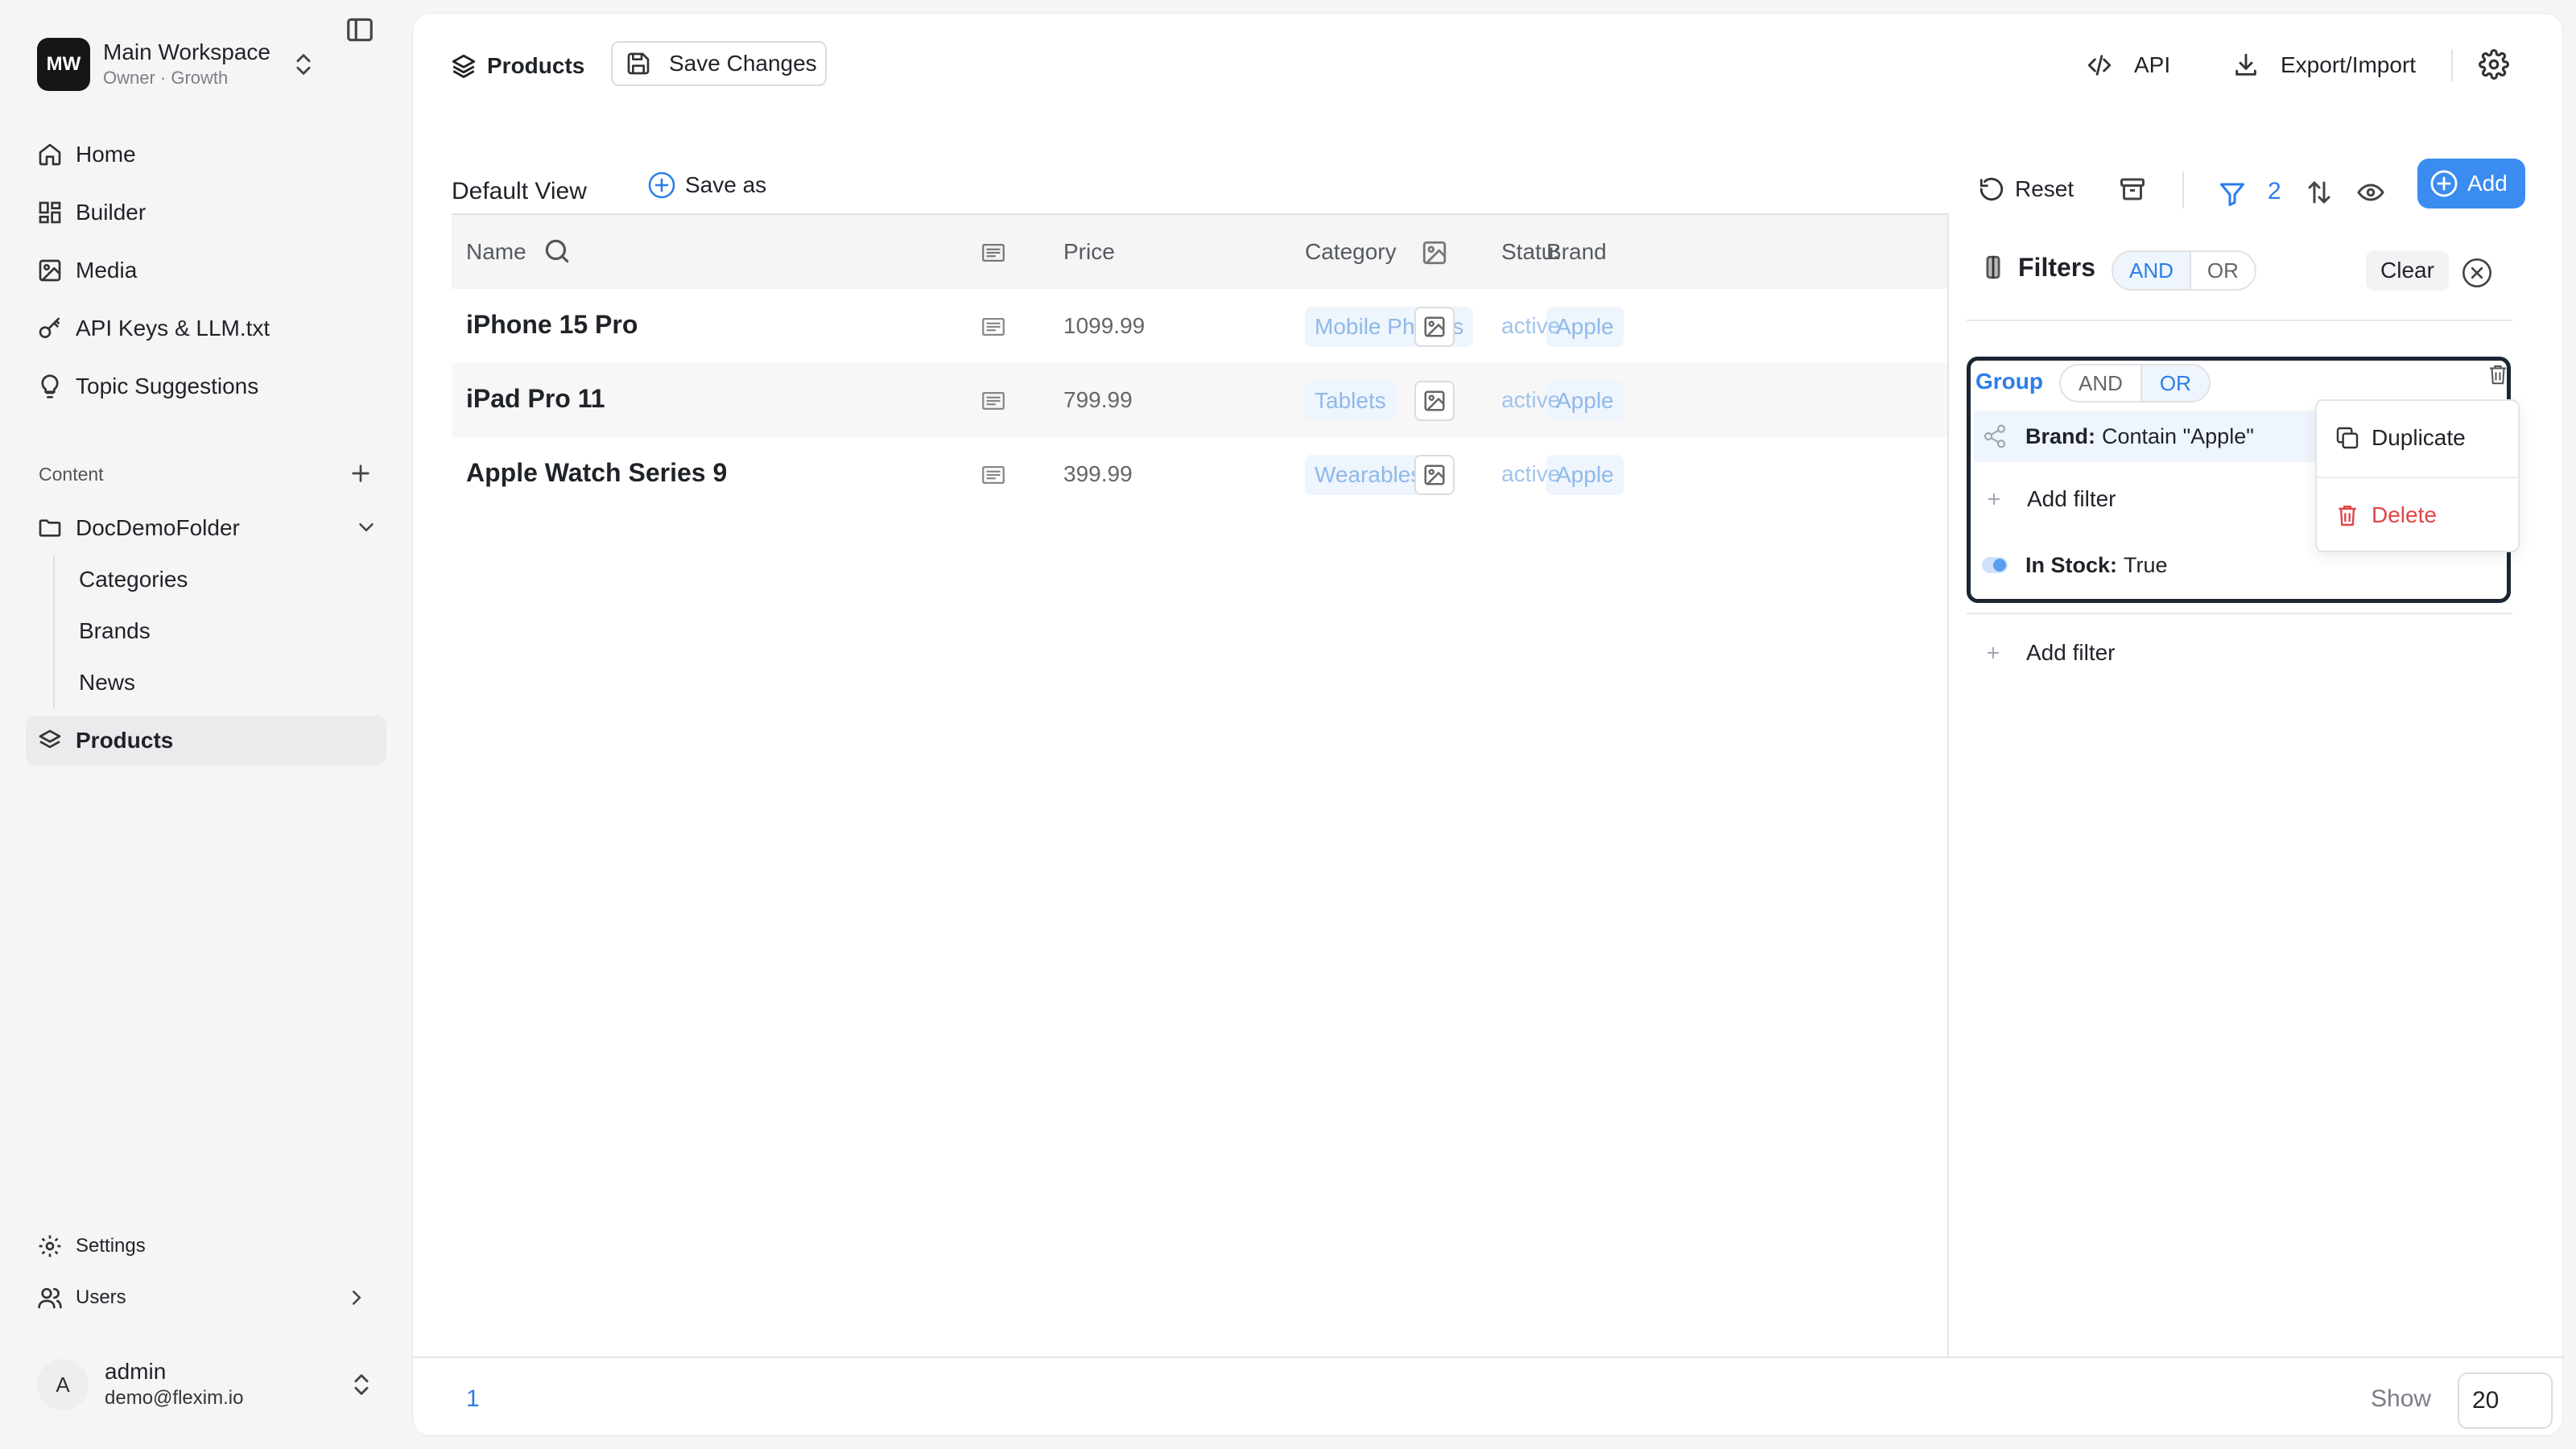 This screenshot has width=2576, height=1449. What do you see at coordinates (557, 251) in the screenshot?
I see `search-icon` at bounding box center [557, 251].